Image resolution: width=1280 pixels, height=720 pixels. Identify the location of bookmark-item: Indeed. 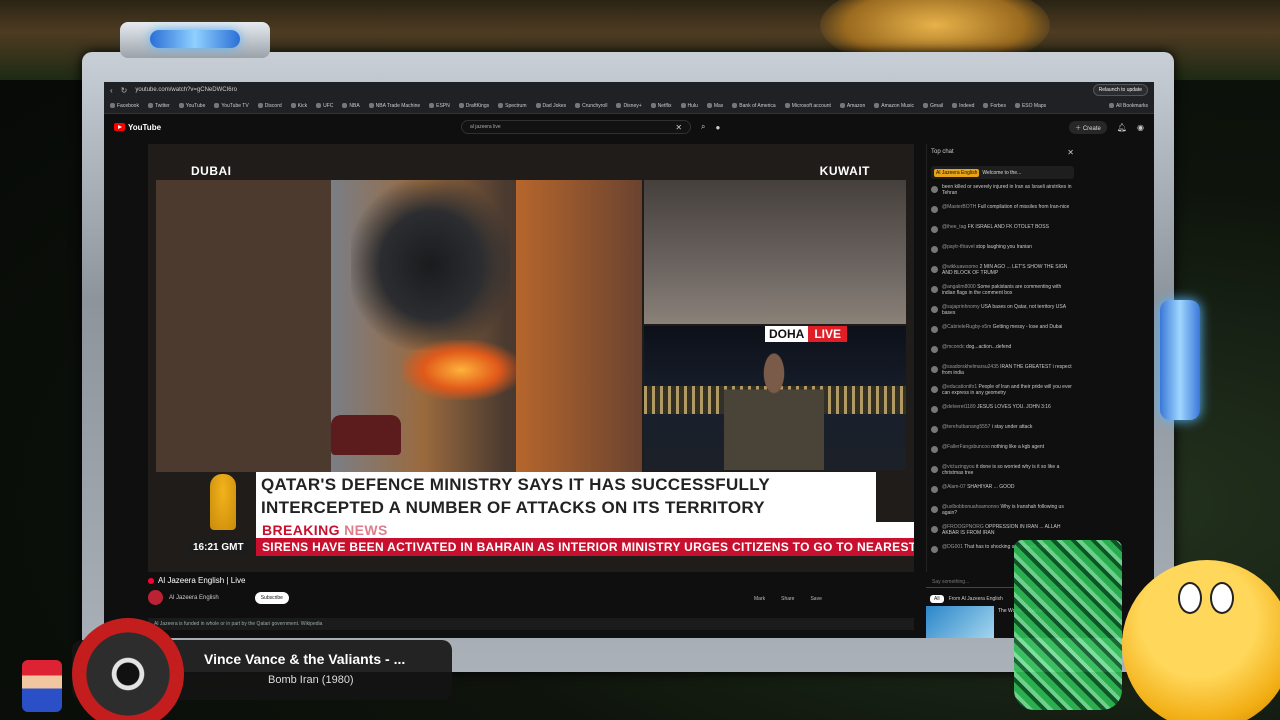
(963, 106).